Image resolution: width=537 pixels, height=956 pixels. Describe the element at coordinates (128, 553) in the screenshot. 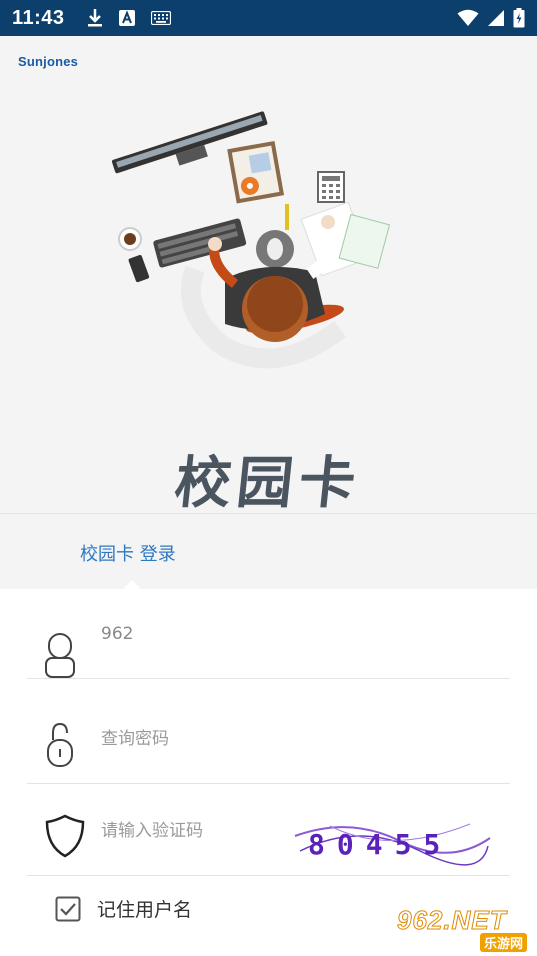

I see `tab-campus-card-login: 校园卡 登录` at that location.